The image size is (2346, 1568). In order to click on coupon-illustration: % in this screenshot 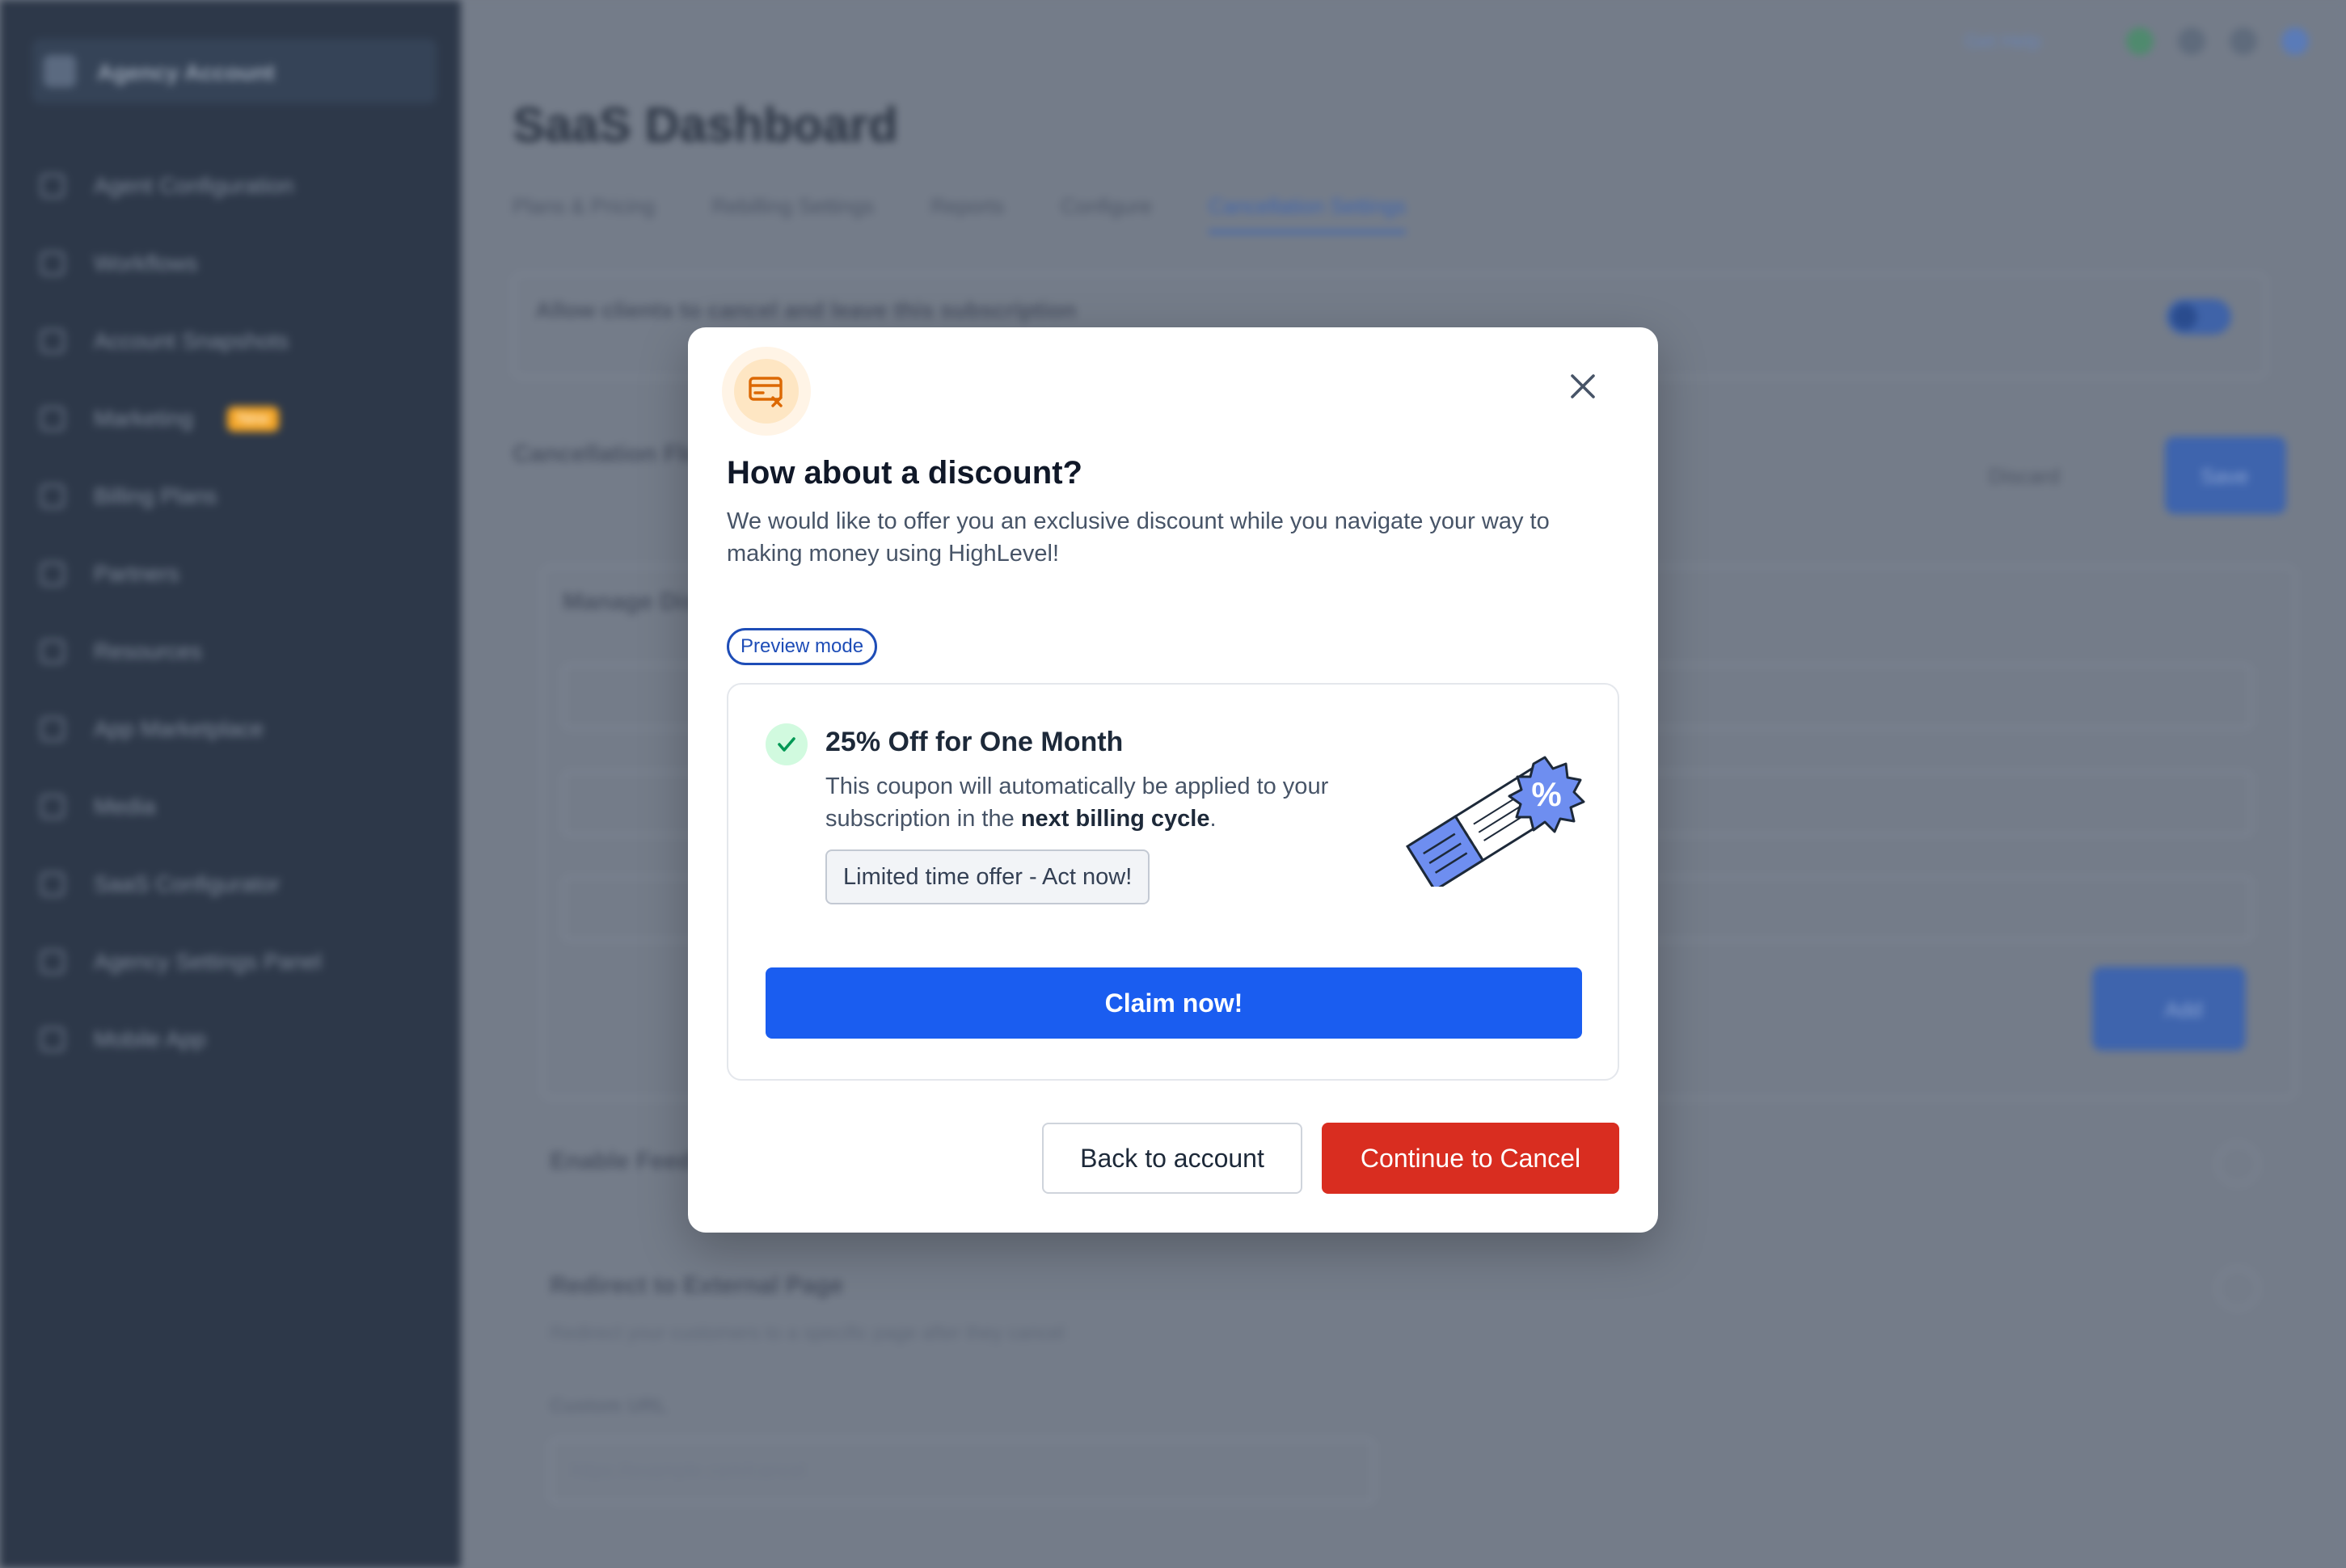, I will do `click(1495, 821)`.